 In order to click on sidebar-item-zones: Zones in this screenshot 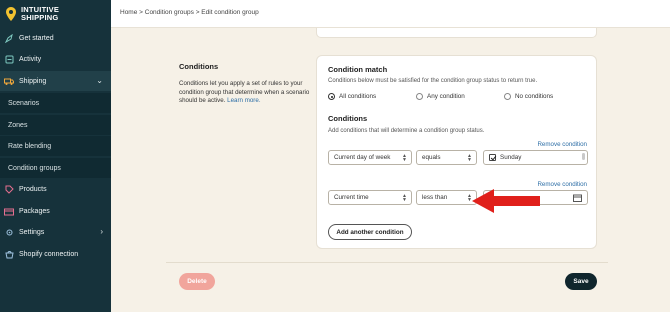, I will do `click(55, 125)`.